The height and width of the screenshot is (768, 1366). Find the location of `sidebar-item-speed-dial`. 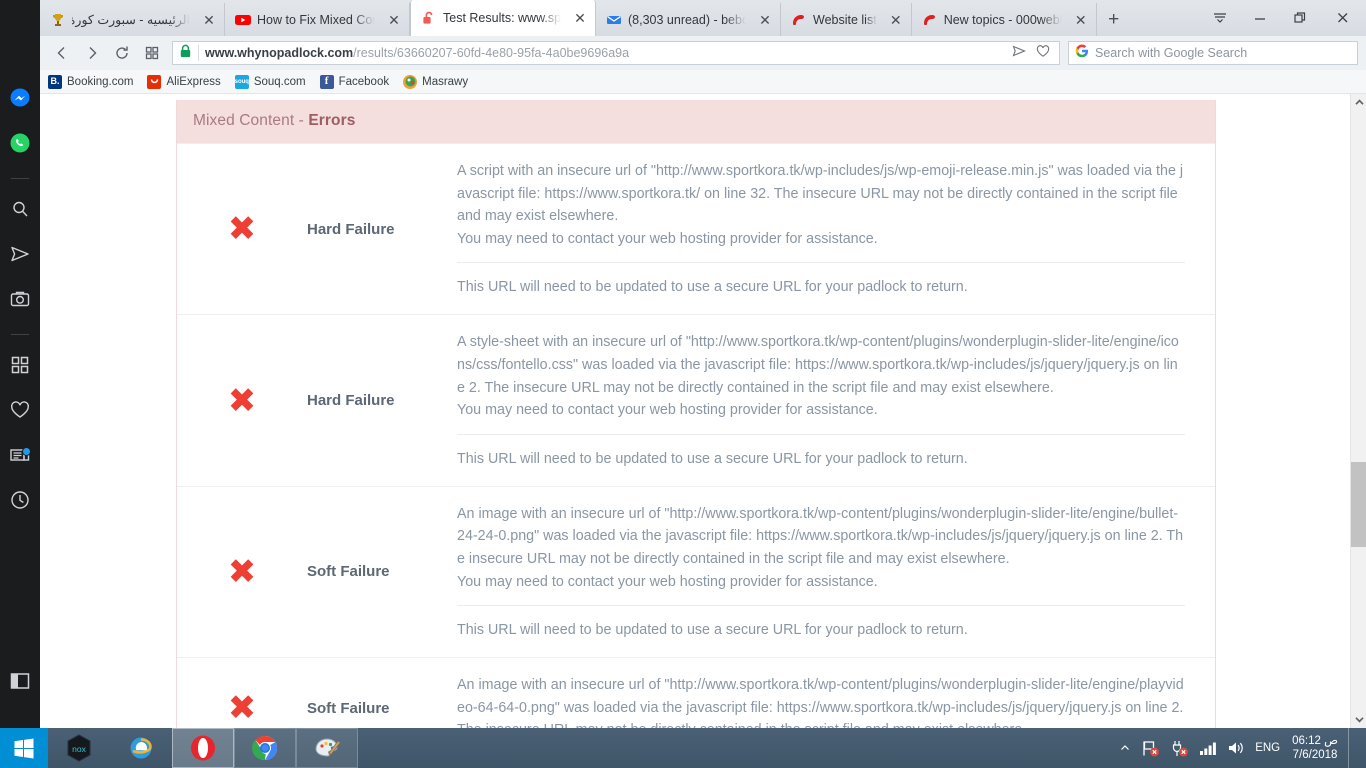

sidebar-item-speed-dial is located at coordinates (20, 367).